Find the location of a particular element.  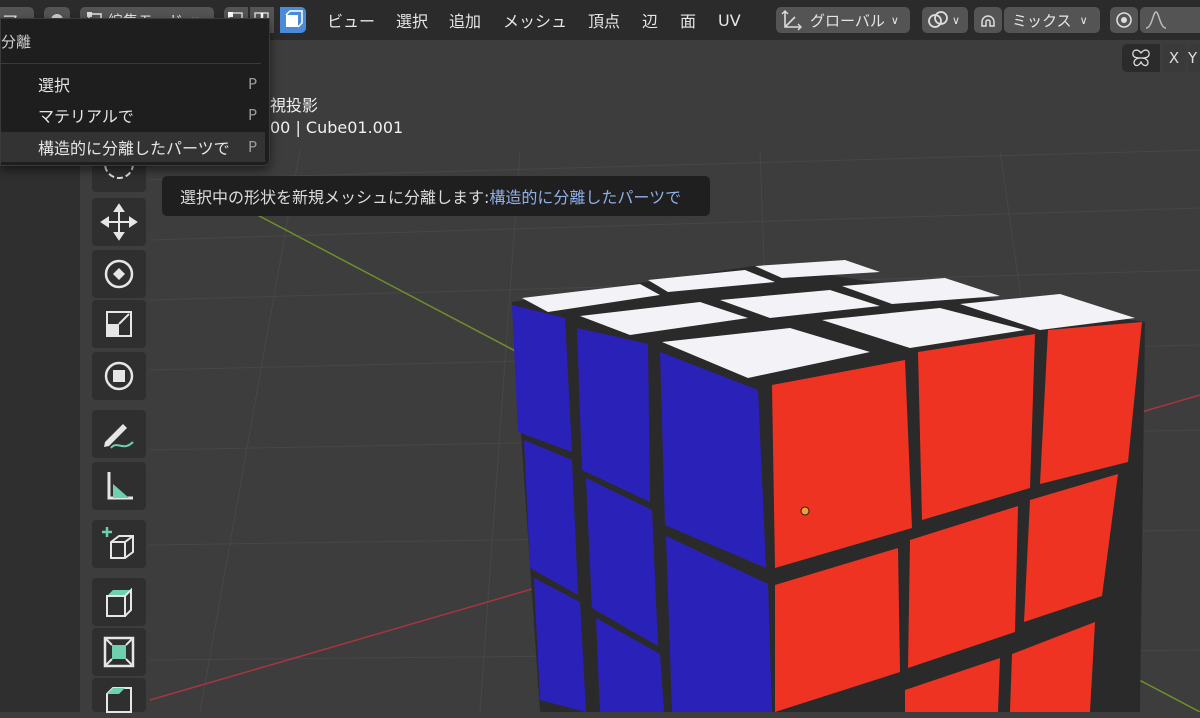

snap-mode-dropdown: ミックス ∨ is located at coordinates (1052, 20).